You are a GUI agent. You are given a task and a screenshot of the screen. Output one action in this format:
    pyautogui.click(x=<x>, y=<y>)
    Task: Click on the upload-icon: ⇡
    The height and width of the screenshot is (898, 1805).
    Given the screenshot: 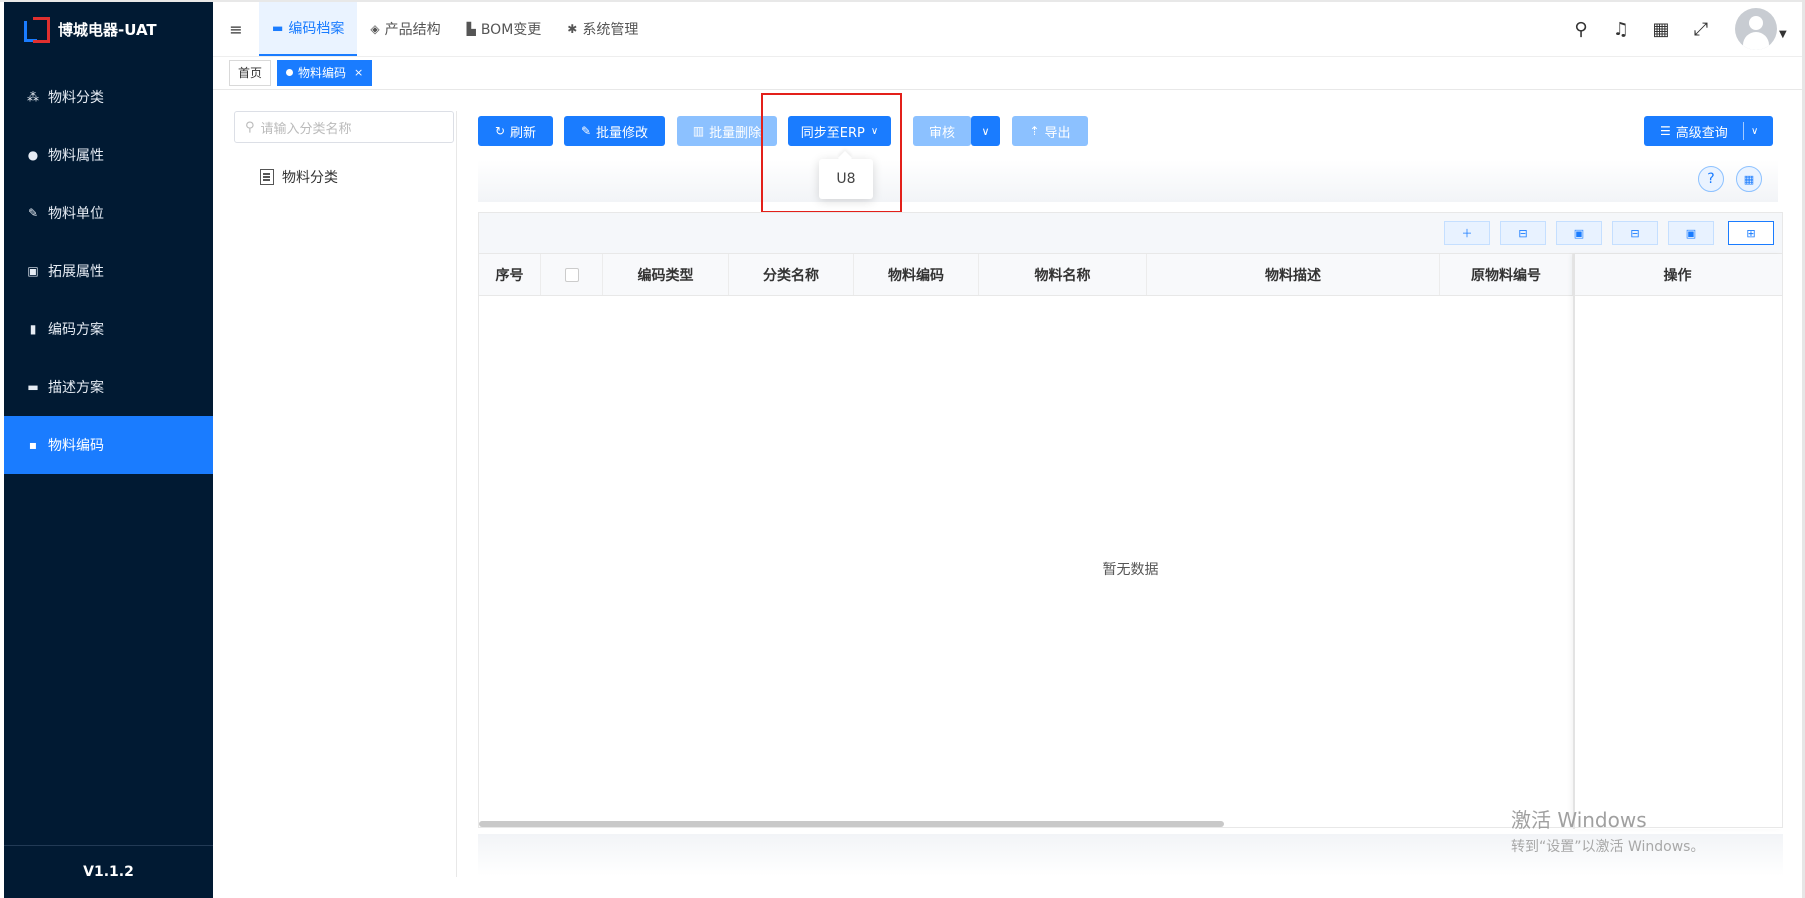 What is the action you would take?
    pyautogui.click(x=1034, y=131)
    